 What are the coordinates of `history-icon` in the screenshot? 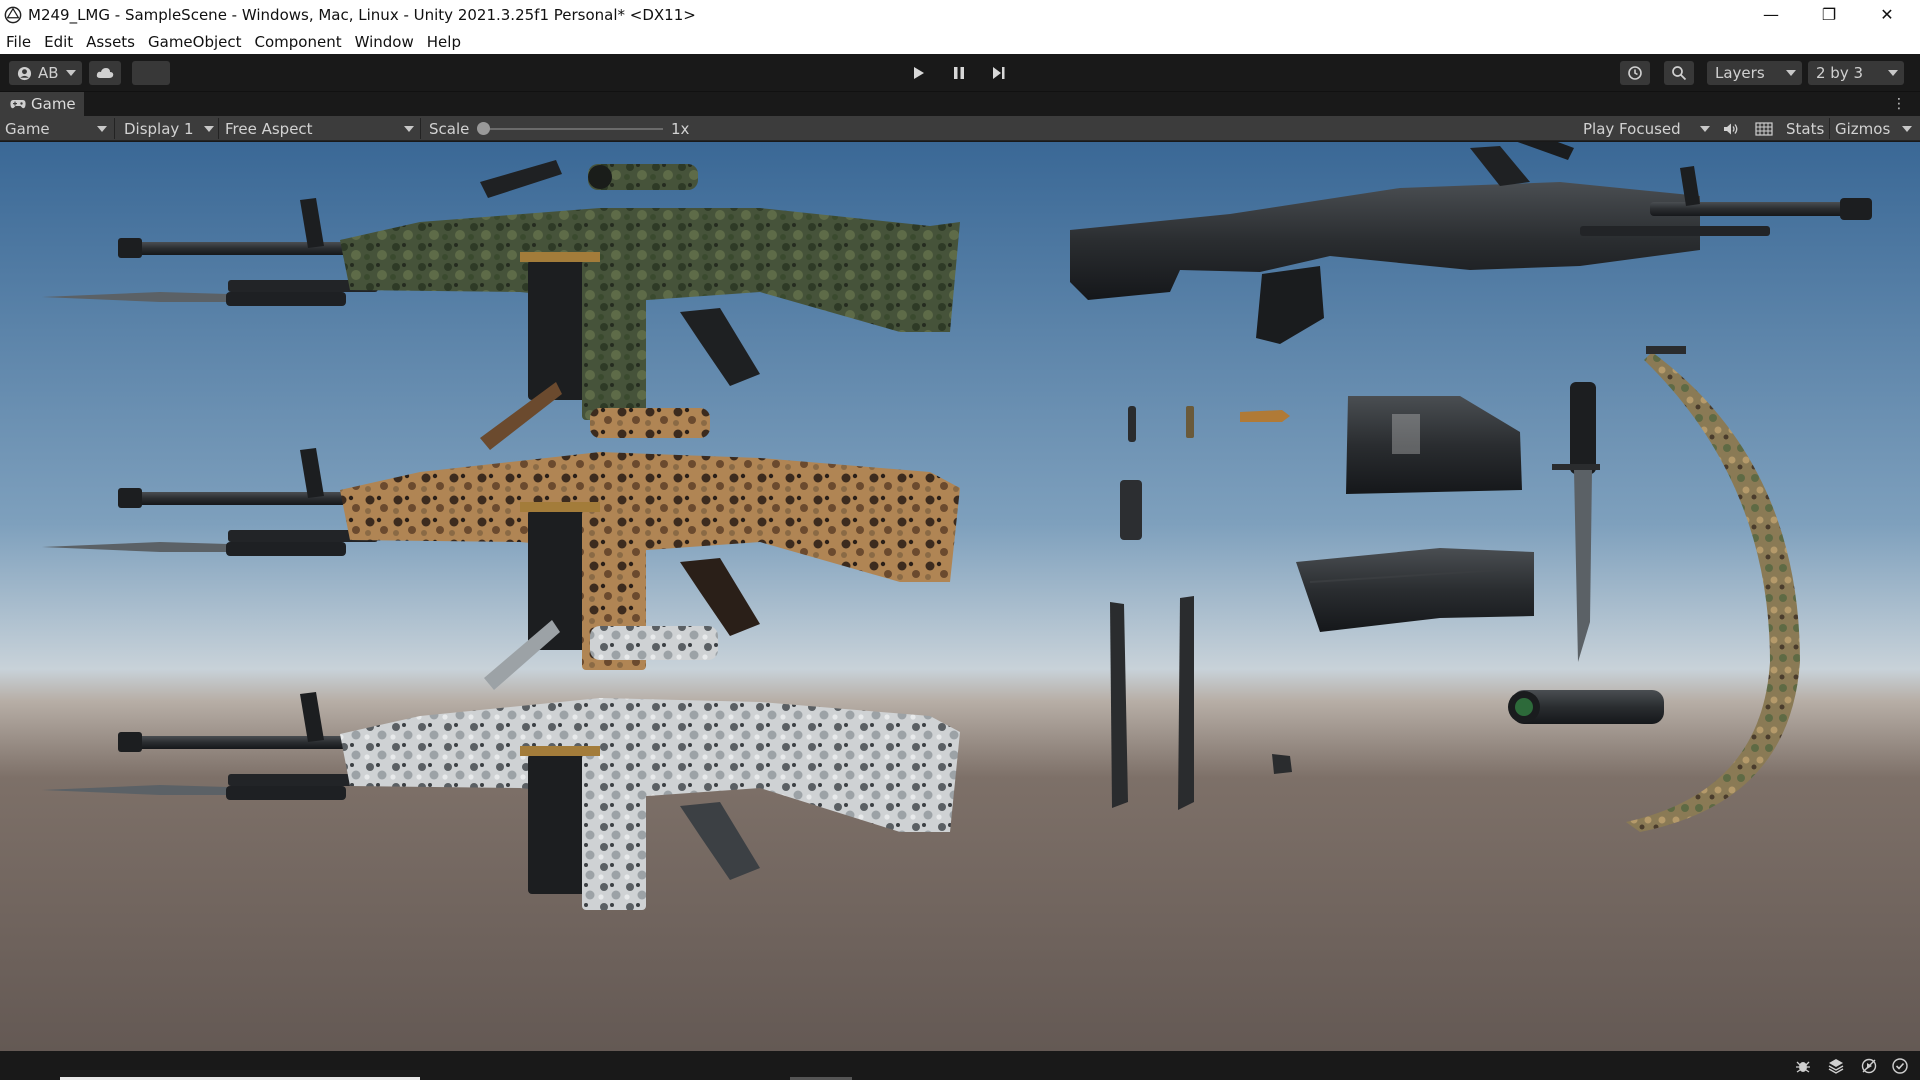 It's located at (1635, 73).